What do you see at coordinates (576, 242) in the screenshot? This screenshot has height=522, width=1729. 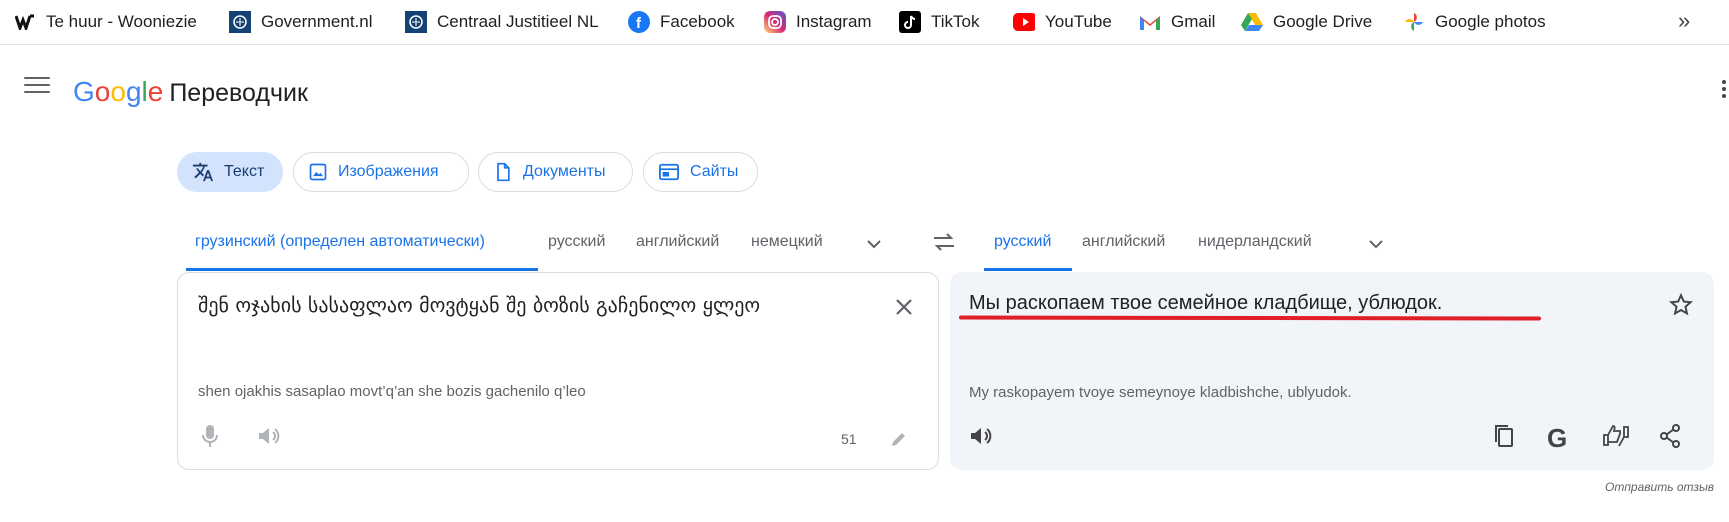 I see `source-lang-russian: русский` at bounding box center [576, 242].